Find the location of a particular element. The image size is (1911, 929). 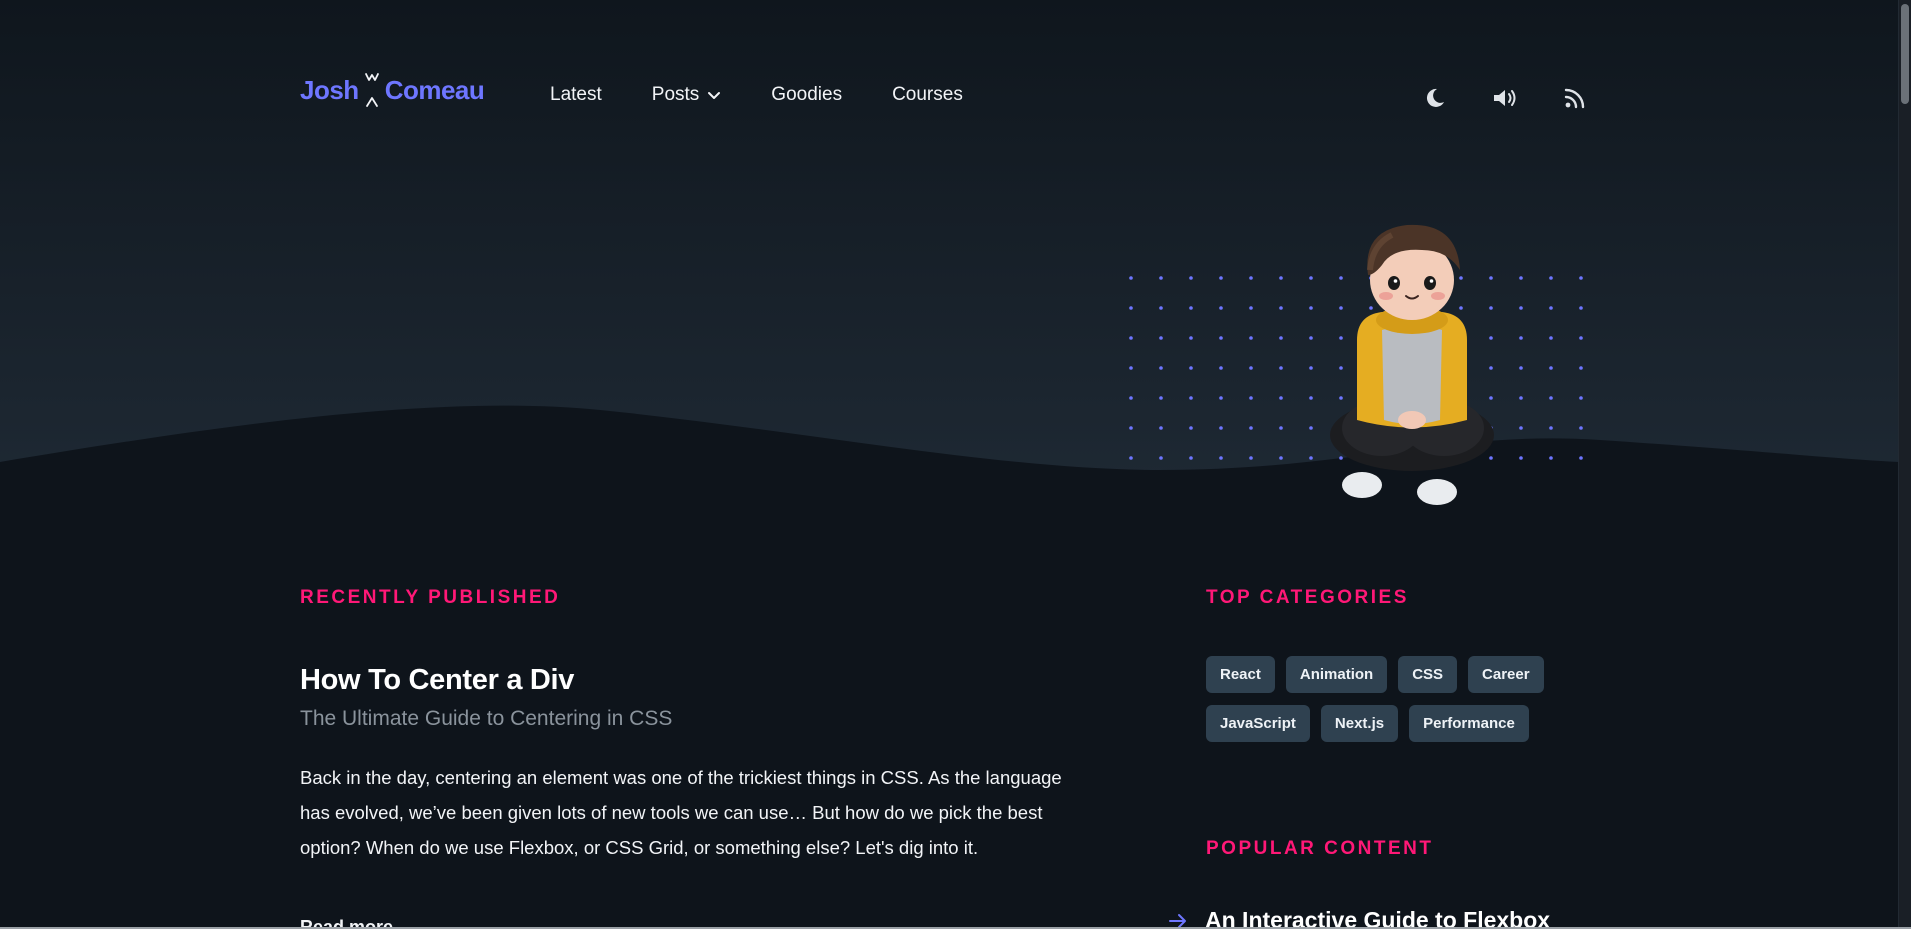

nav-courses-label: Courses is located at coordinates (927, 94).